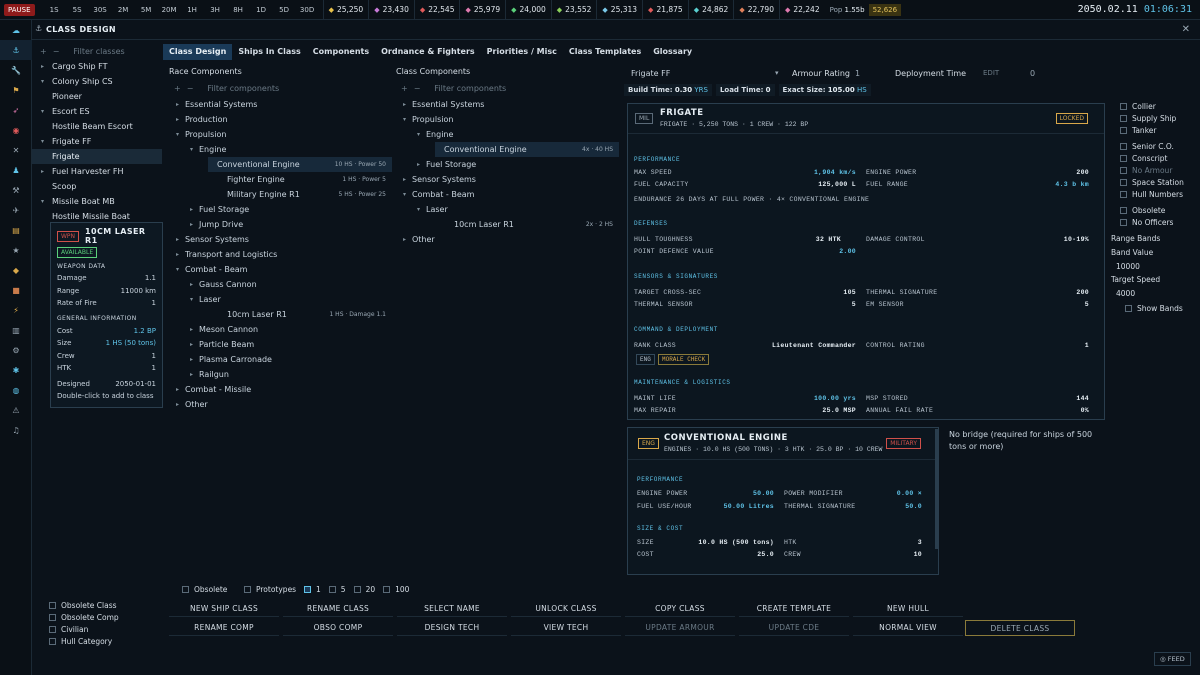  What do you see at coordinates (794, 628) in the screenshot?
I see `update-cde-button: UPDATE CDE` at bounding box center [794, 628].